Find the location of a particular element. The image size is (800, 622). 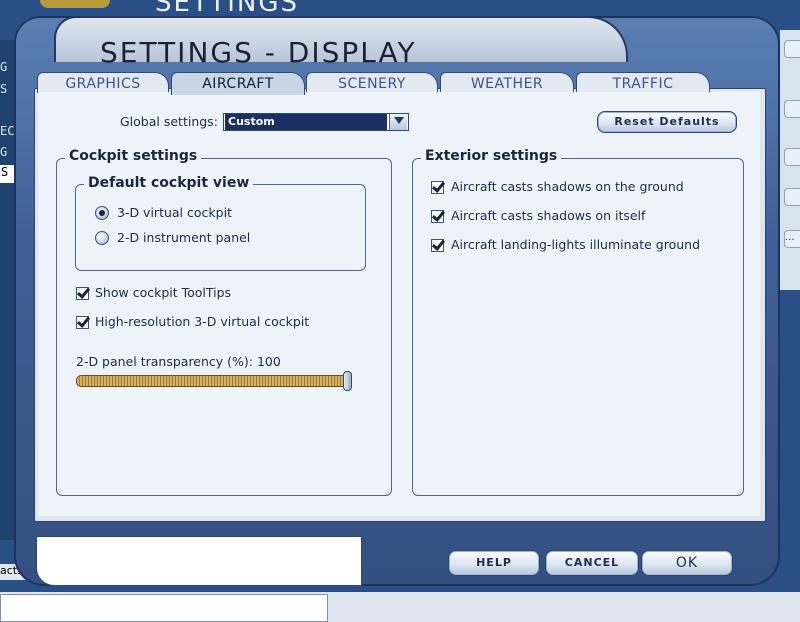

chevron-down-icon is located at coordinates (398, 122).